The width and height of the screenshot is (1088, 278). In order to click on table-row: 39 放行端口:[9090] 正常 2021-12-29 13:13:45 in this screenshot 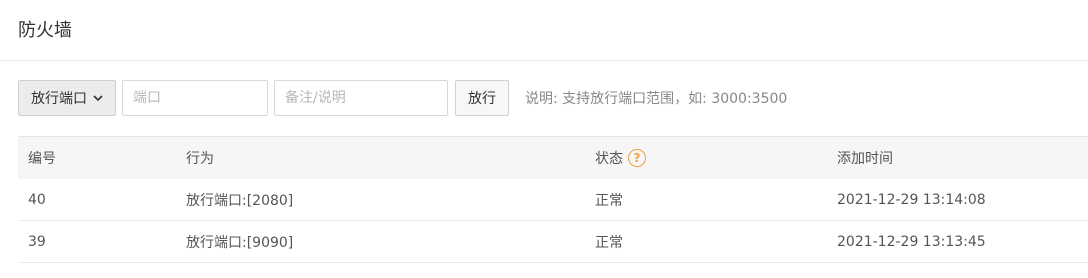, I will do `click(553, 242)`.